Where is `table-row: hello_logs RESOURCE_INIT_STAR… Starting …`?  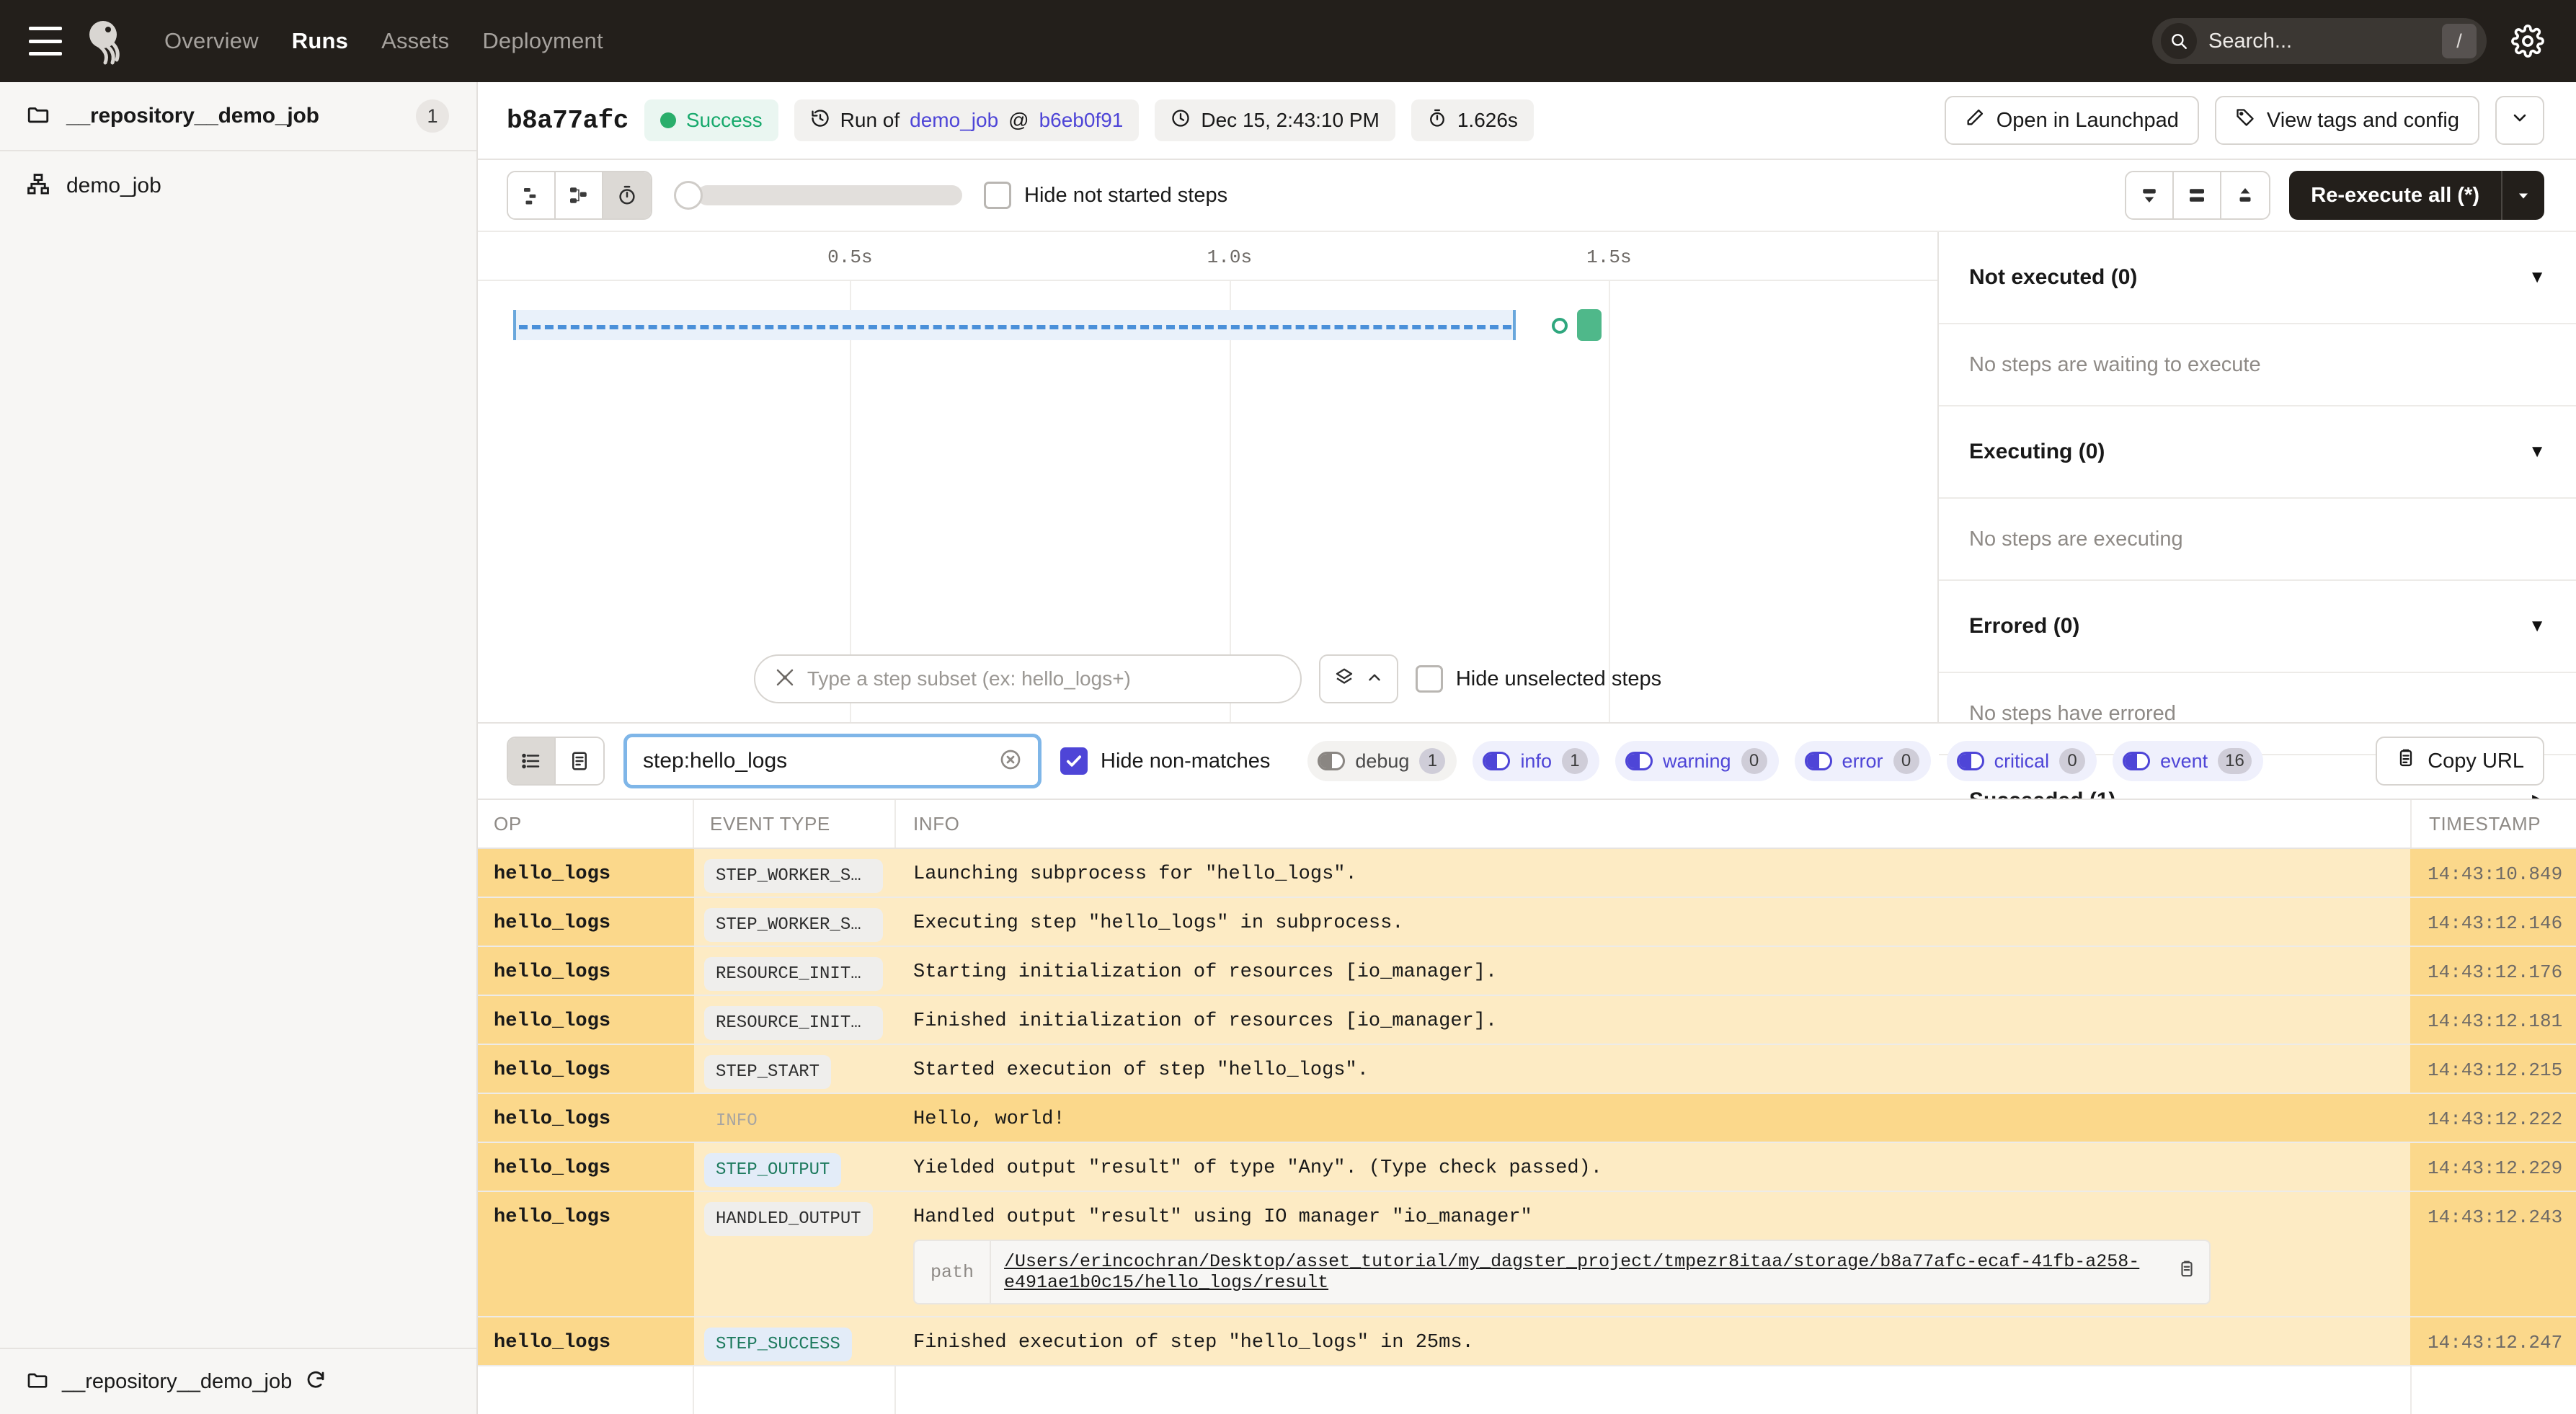
table-row: hello_logs RESOURCE_INIT_STAR… Starting … is located at coordinates (1527, 972).